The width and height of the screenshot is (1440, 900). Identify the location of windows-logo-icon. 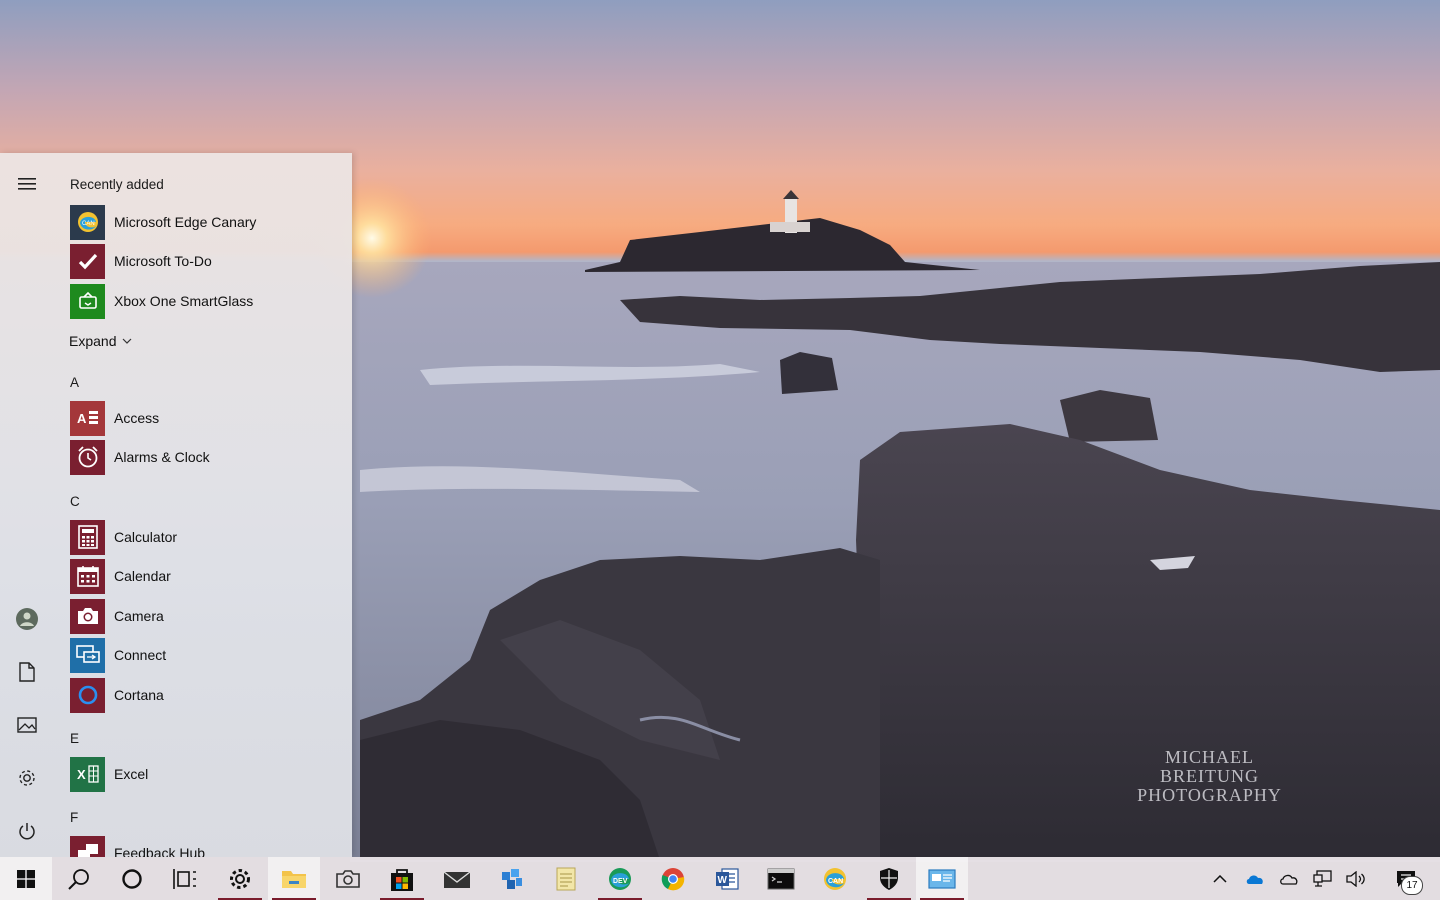
(26, 878).